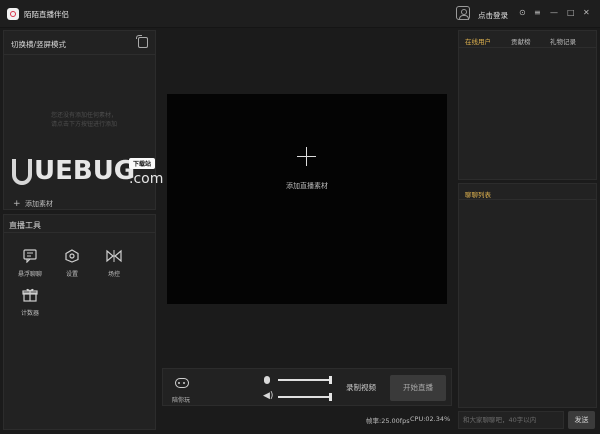  What do you see at coordinates (267, 380) in the screenshot?
I see `microphone-icon` at bounding box center [267, 380].